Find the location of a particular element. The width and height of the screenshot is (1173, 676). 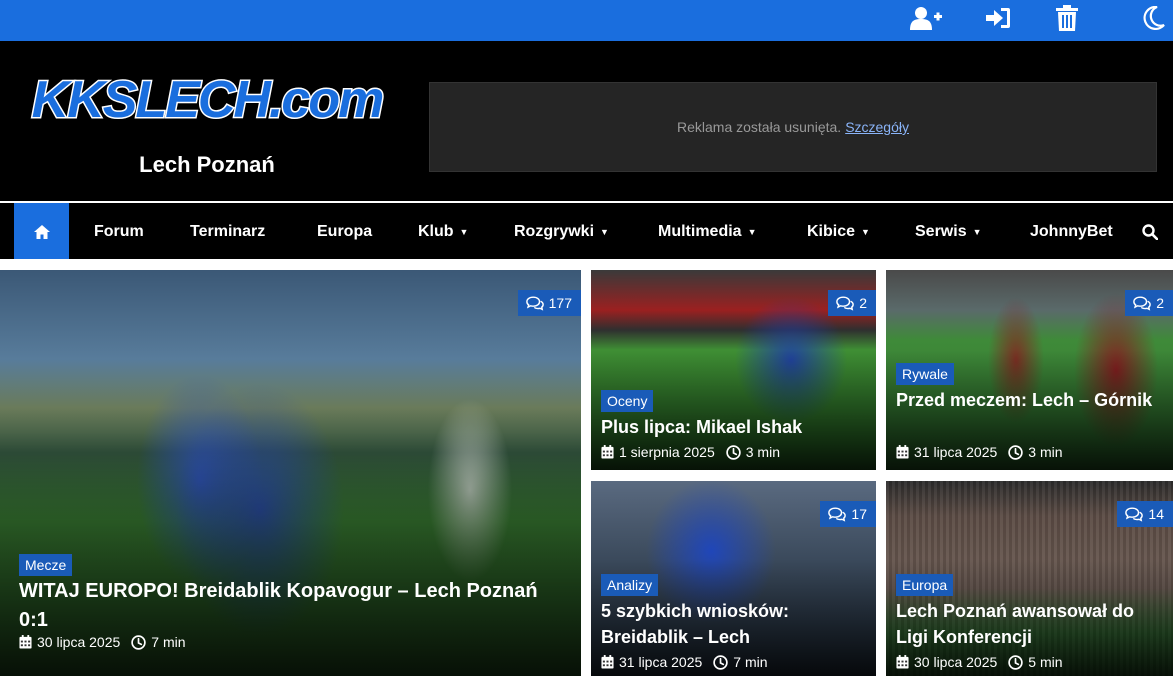

article-meta: 1 sierpnia 2025 3 min is located at coordinates (690, 452).